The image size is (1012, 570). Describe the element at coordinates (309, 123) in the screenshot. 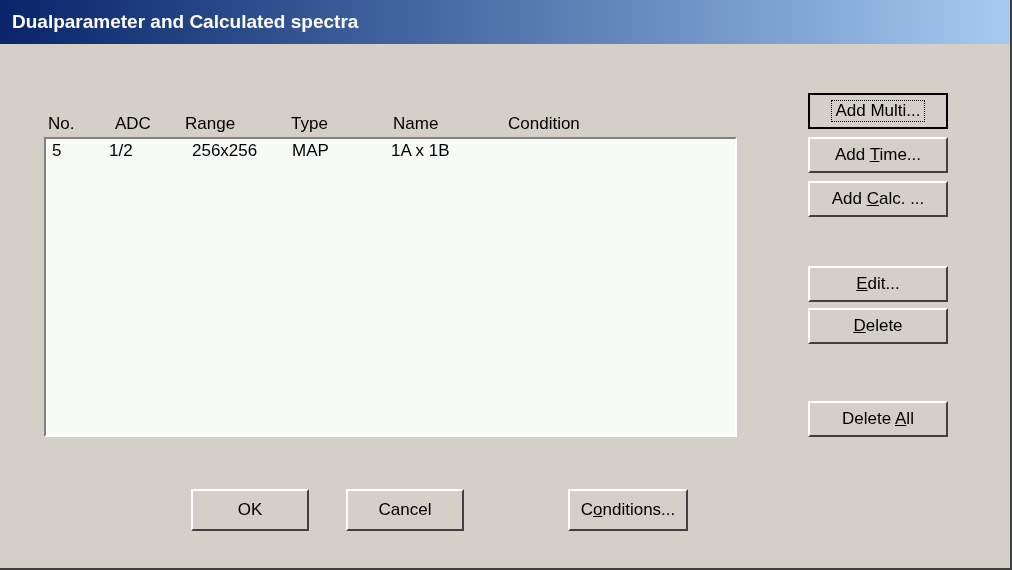

I see `column-header: Type` at that location.